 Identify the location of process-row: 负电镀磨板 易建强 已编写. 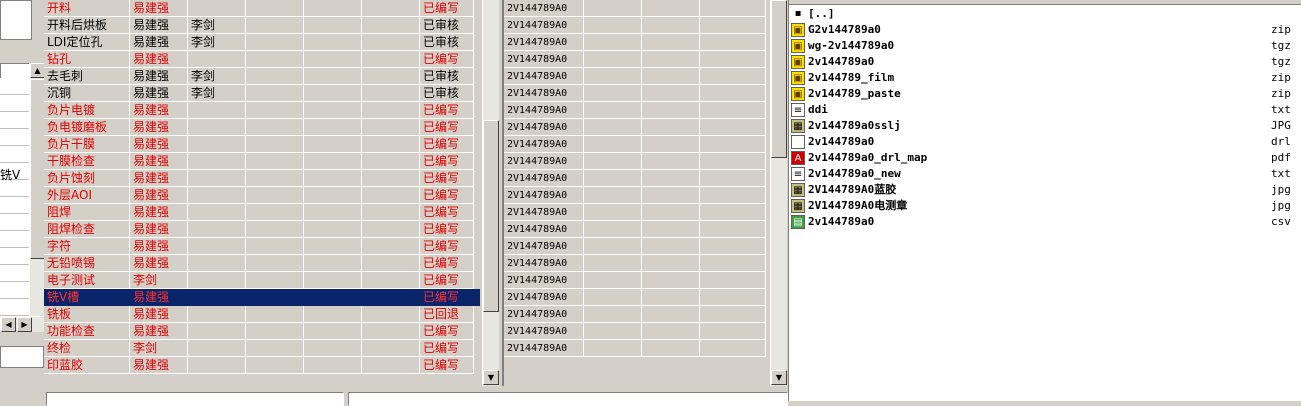
(262, 127).